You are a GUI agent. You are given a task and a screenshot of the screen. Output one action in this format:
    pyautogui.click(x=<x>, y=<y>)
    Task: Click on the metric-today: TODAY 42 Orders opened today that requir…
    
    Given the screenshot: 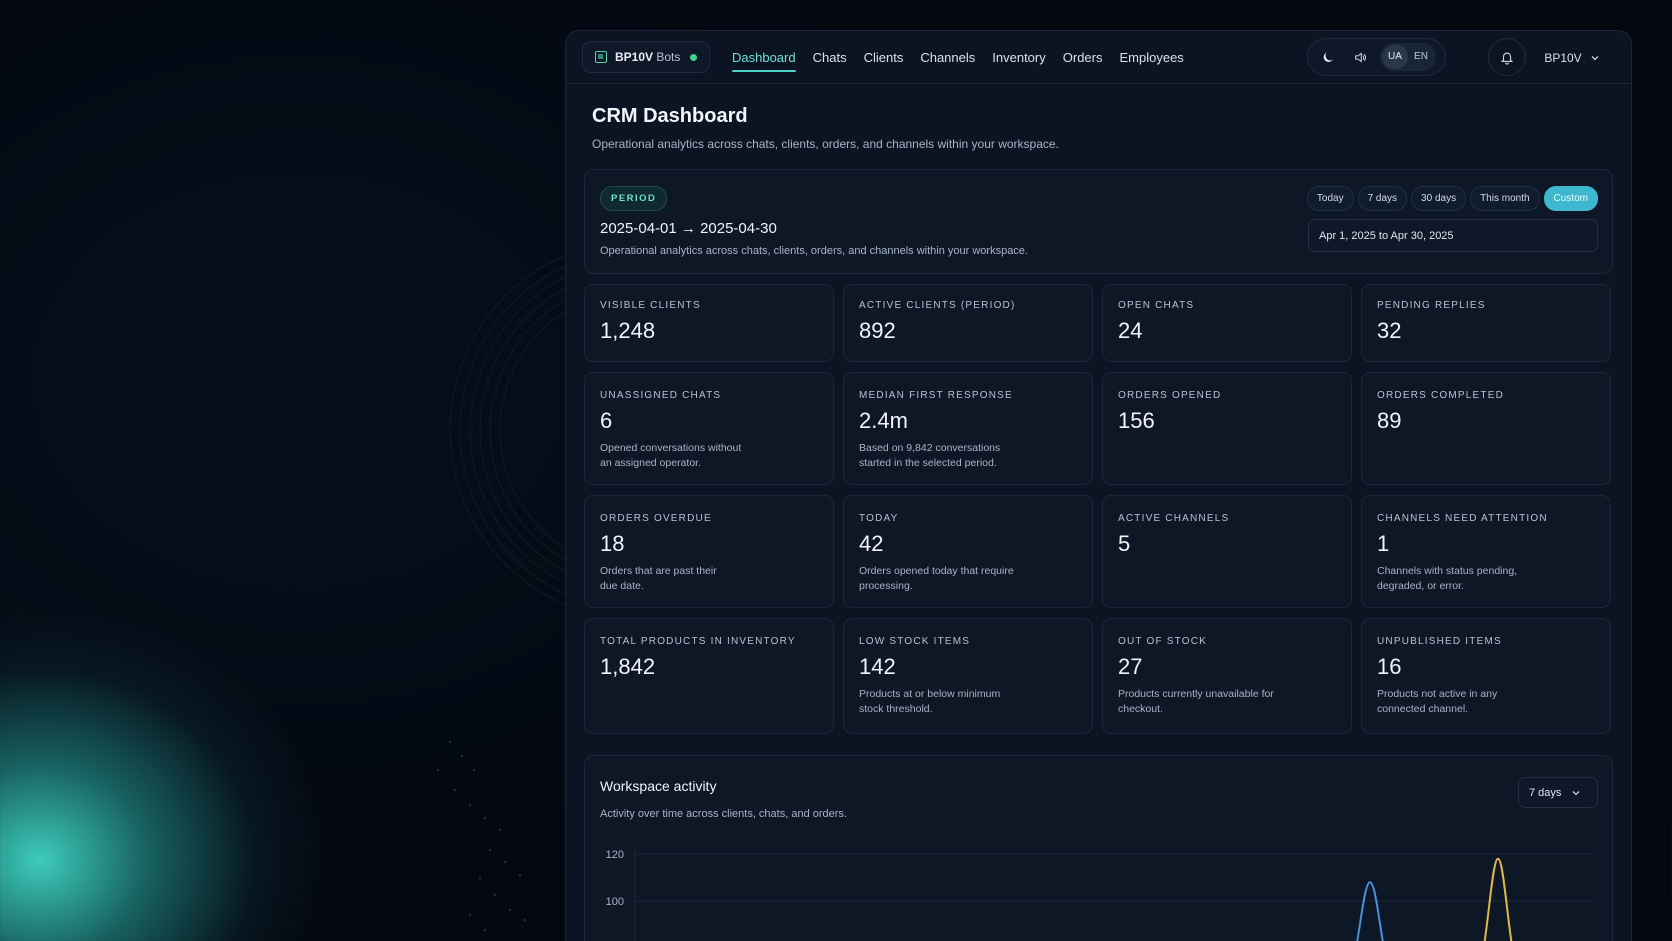 What is the action you would take?
    pyautogui.click(x=968, y=551)
    